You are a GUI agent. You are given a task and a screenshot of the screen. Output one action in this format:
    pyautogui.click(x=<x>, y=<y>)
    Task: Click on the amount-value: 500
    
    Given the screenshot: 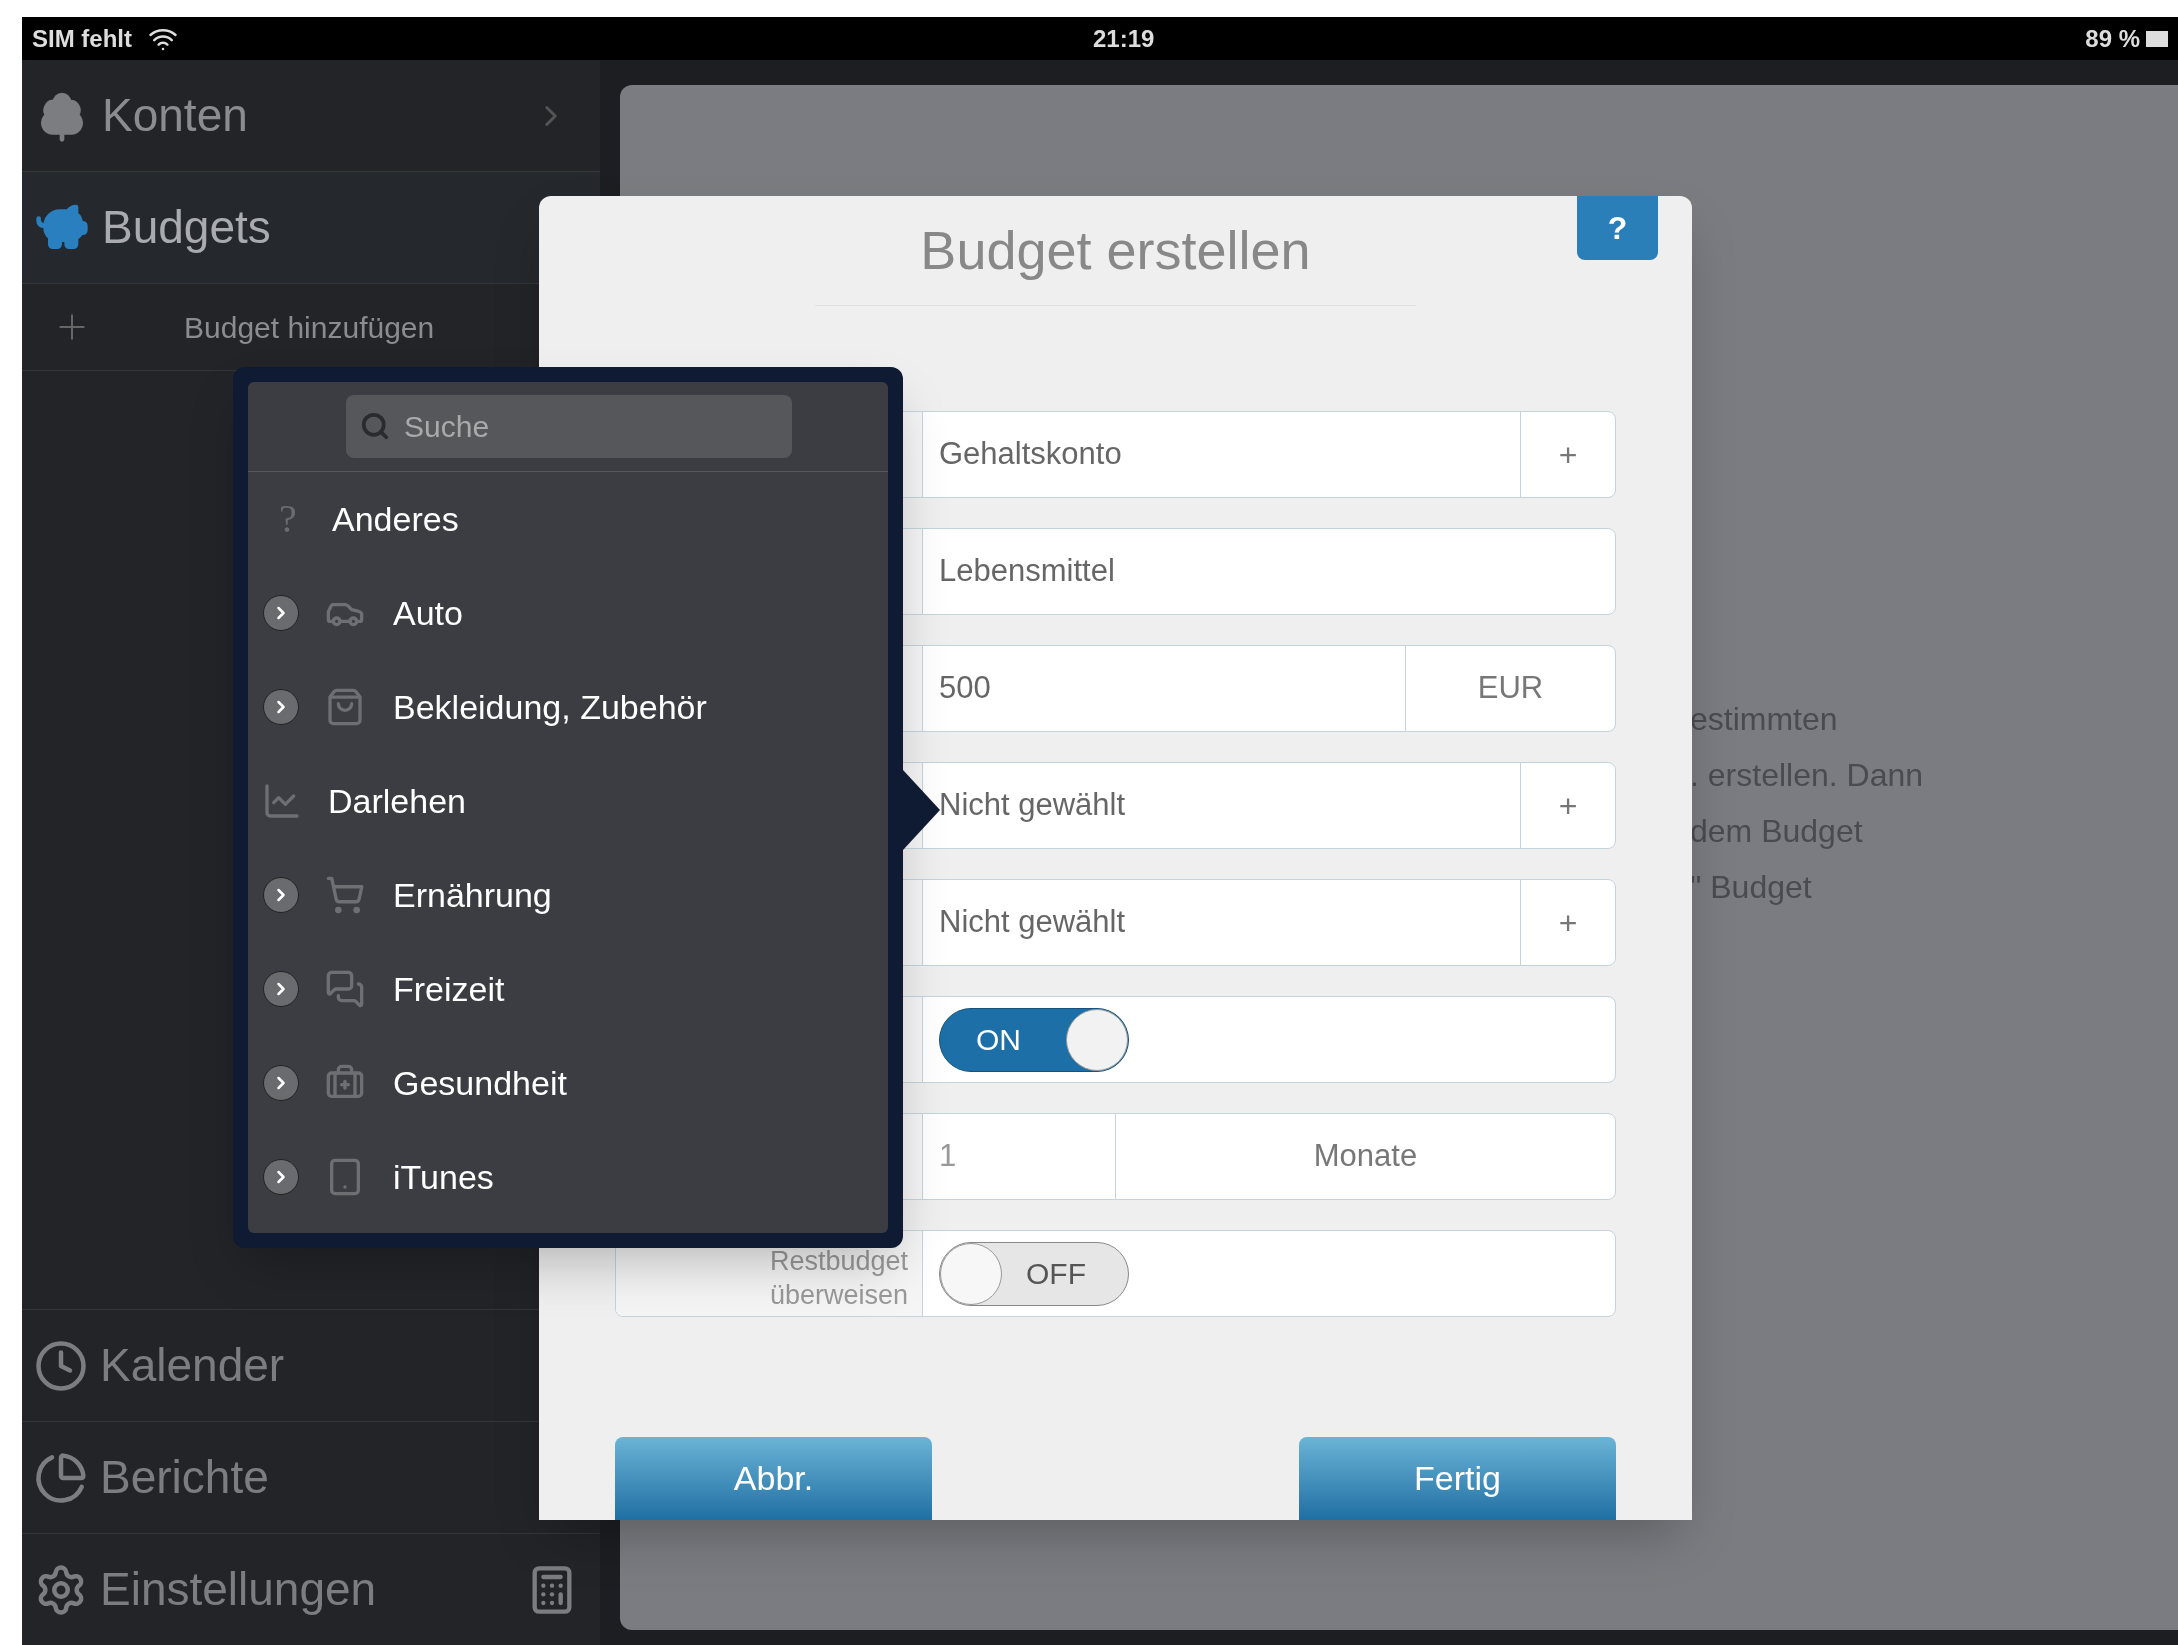 What is the action you would take?
    pyautogui.click(x=1164, y=688)
    